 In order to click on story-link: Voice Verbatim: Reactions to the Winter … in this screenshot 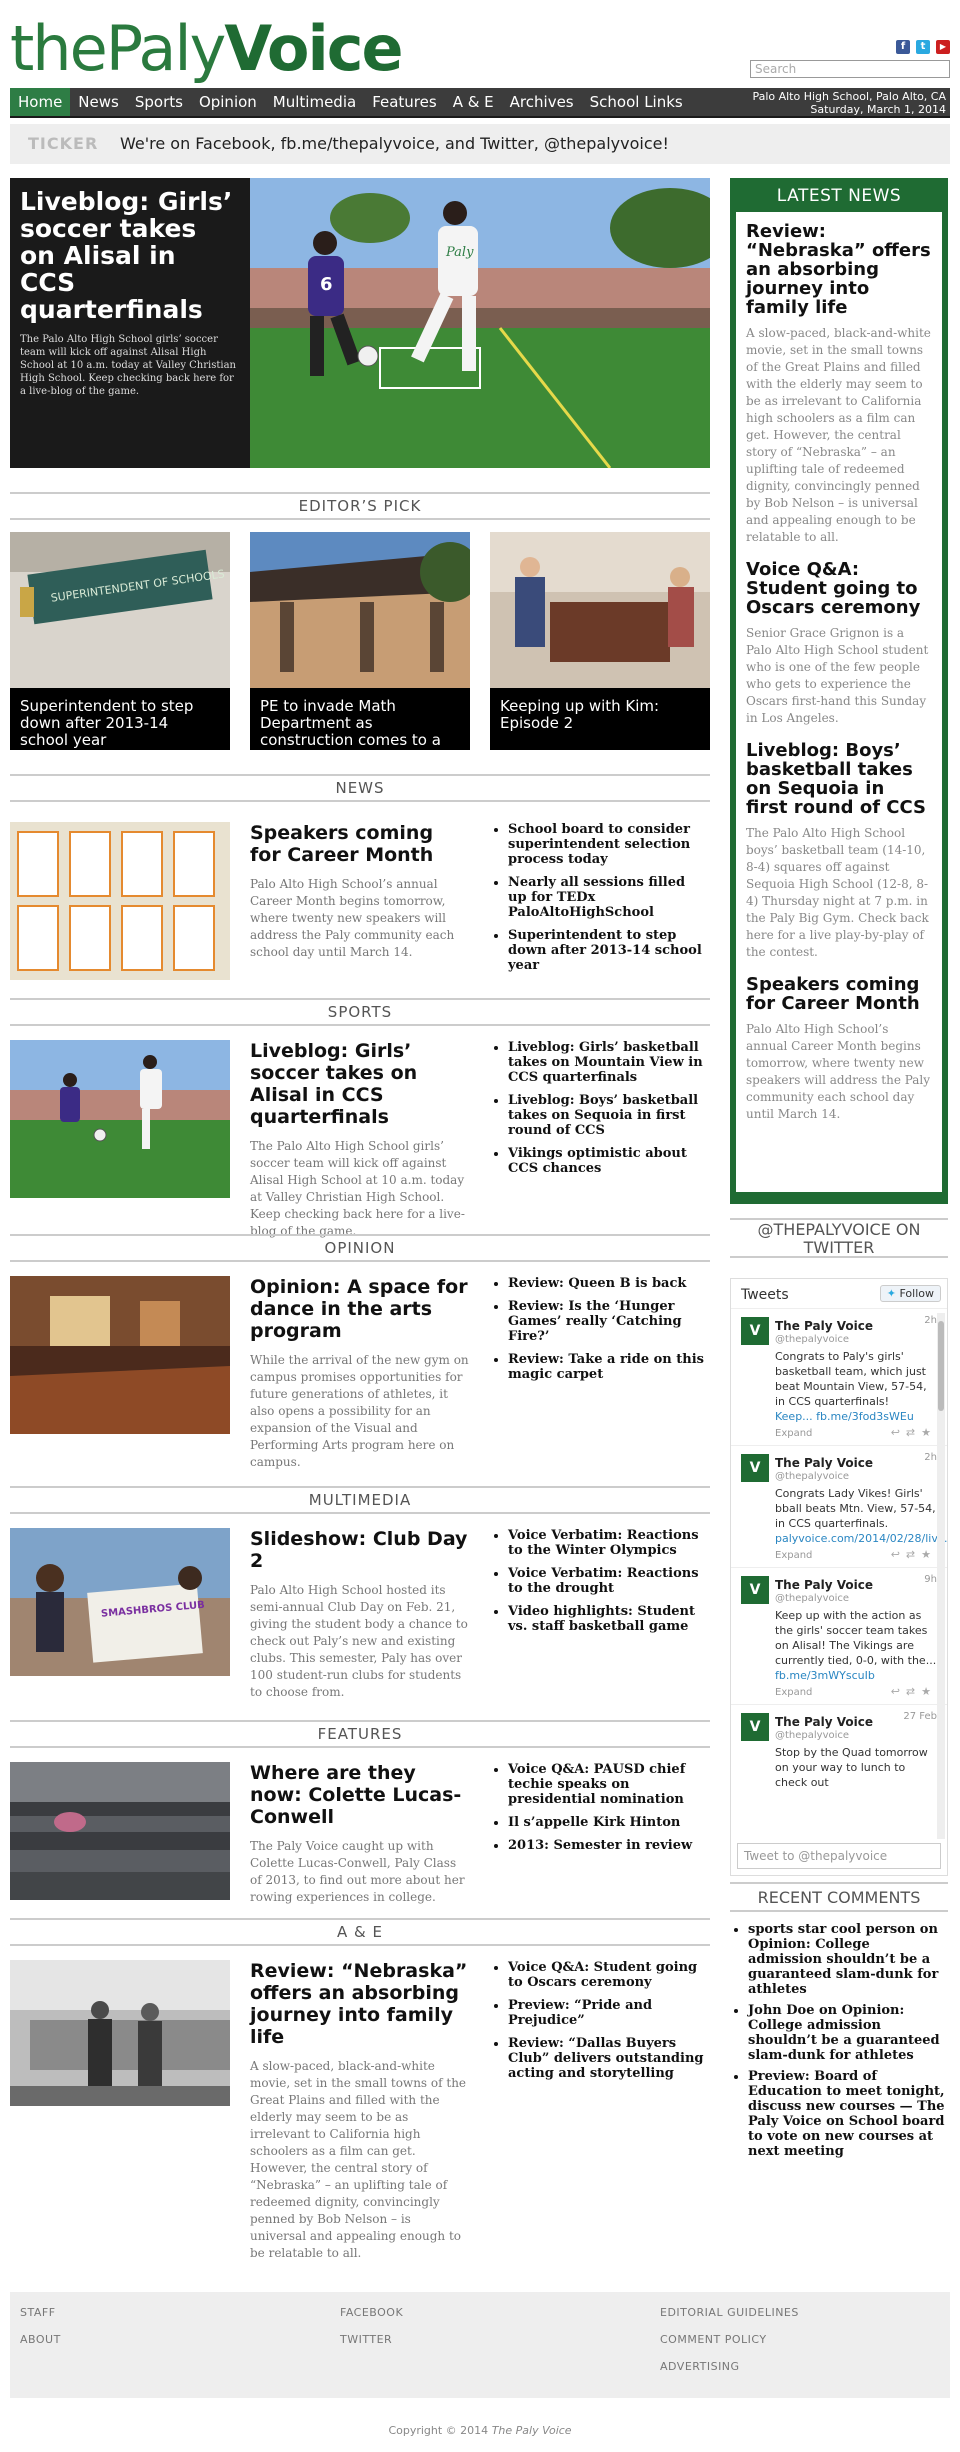, I will do `click(606, 1543)`.